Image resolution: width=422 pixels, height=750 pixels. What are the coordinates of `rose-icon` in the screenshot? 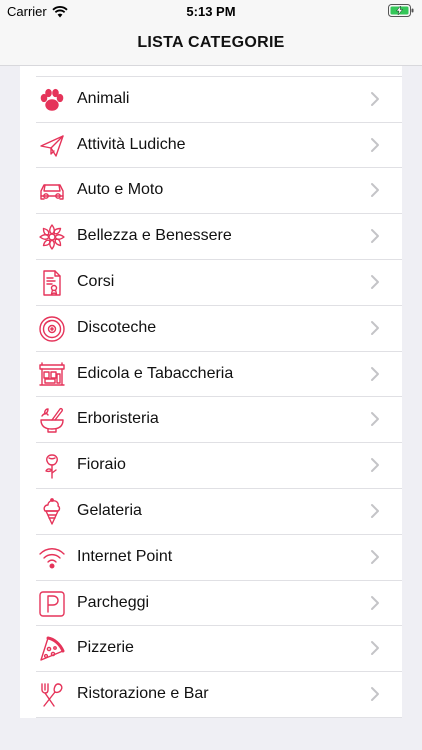 It's located at (52, 466).